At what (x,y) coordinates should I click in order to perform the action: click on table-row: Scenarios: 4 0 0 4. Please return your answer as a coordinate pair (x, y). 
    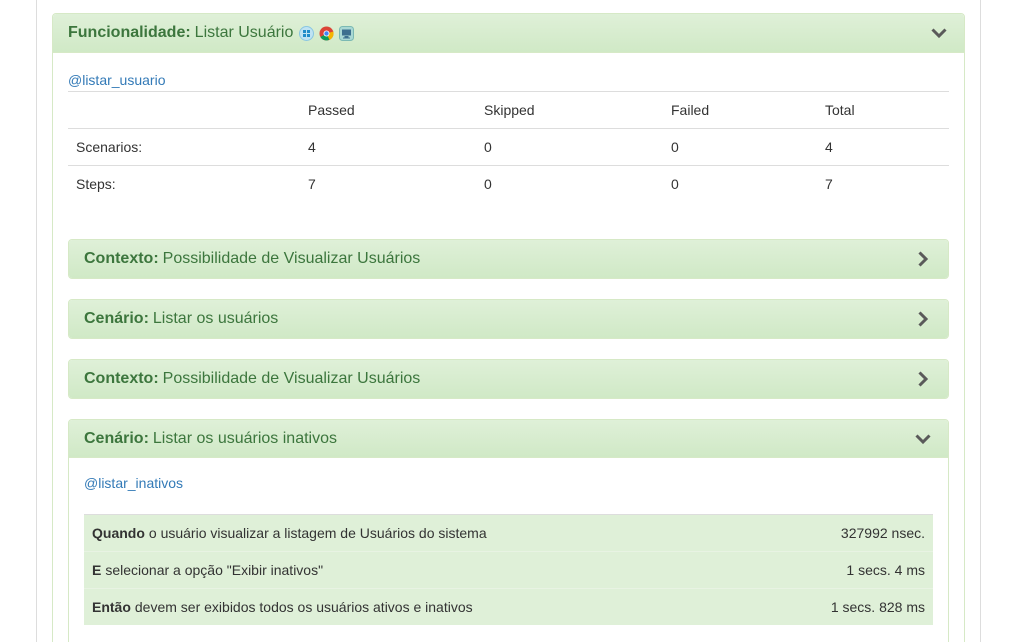
    Looking at the image, I should click on (508, 147).